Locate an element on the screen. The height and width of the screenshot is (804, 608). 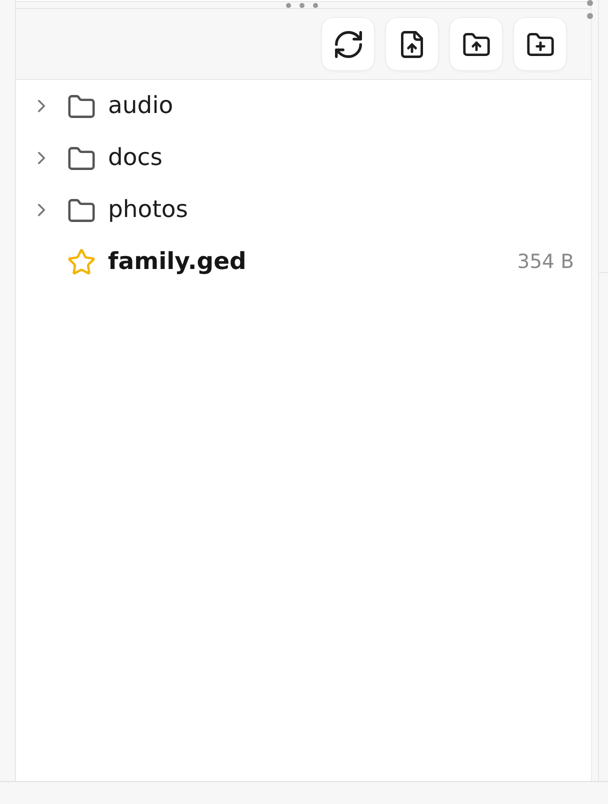
drag-handle-icon is located at coordinates (302, 5).